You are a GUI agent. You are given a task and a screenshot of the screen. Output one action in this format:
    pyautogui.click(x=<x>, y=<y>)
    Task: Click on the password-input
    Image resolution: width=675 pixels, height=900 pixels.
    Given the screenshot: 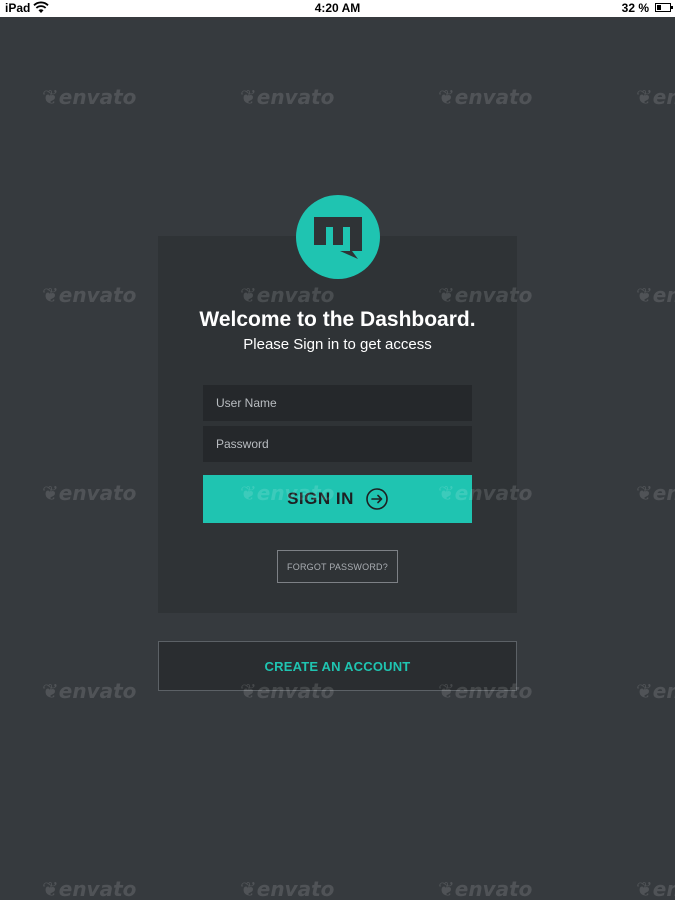 What is the action you would take?
    pyautogui.click(x=337, y=444)
    